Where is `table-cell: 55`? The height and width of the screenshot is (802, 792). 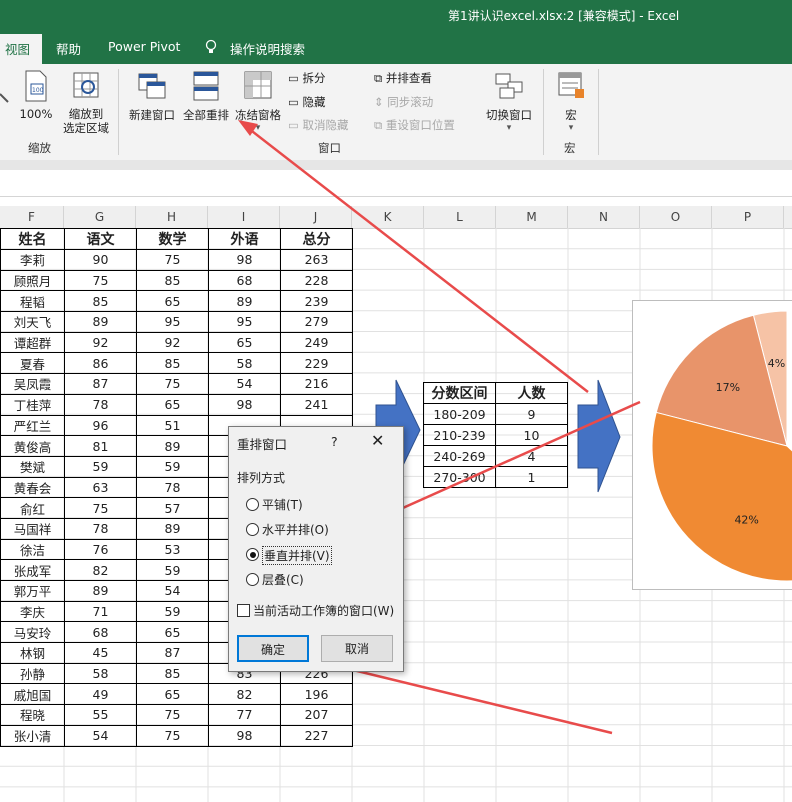
table-cell: 55 is located at coordinates (100, 715).